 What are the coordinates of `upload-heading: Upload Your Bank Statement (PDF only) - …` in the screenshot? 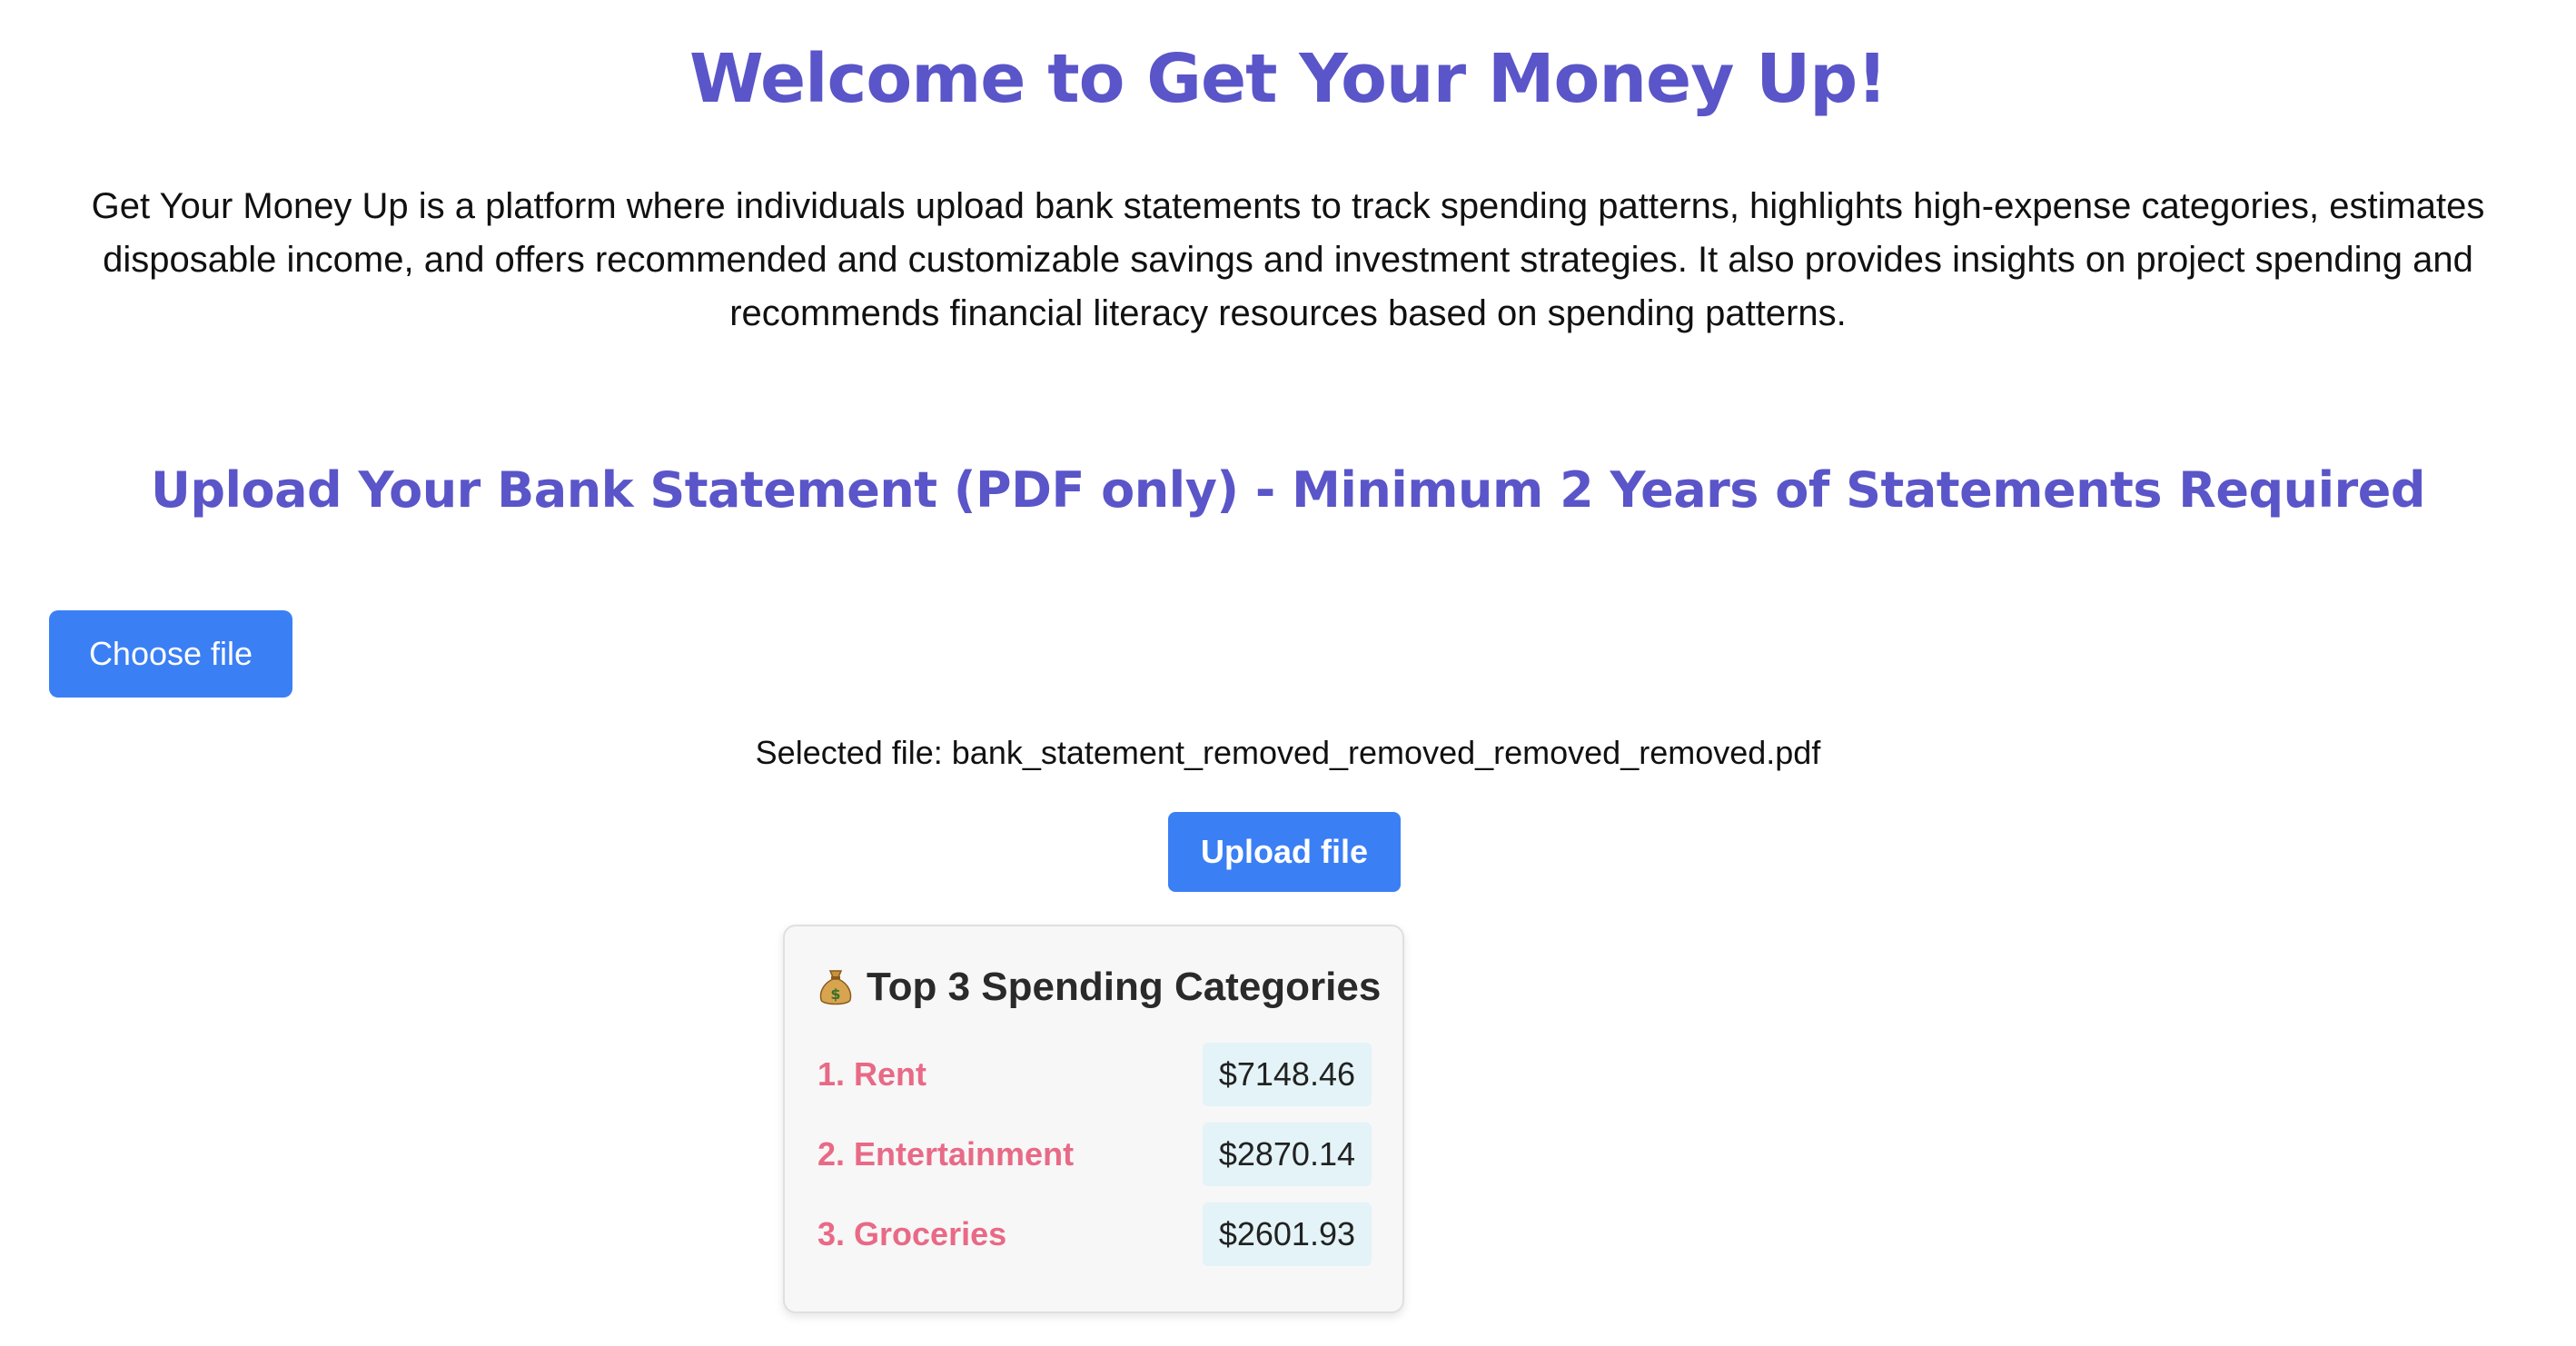 It's located at (1288, 490).